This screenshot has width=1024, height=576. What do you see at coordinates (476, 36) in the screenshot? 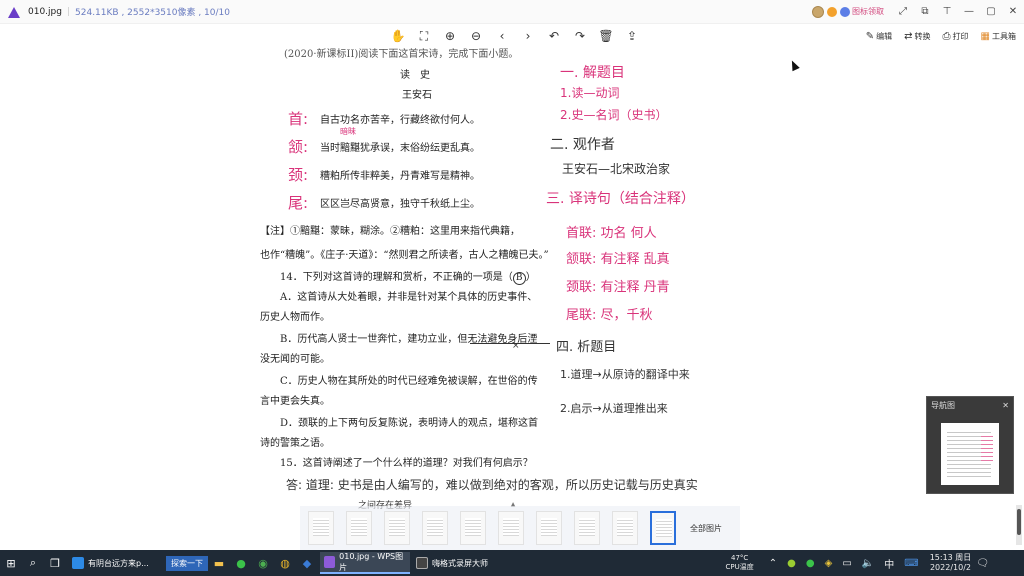
I see `zoom-out-icon: ⊖` at bounding box center [476, 36].